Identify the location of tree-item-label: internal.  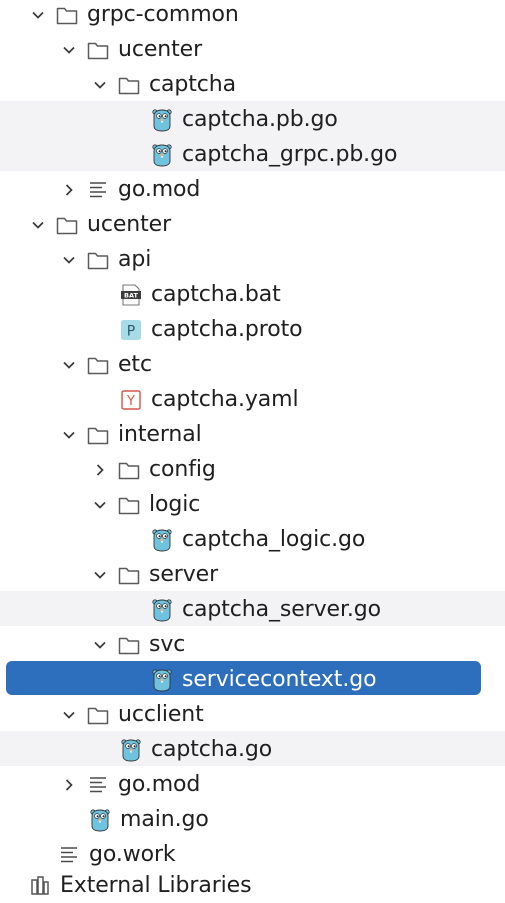
(160, 434).